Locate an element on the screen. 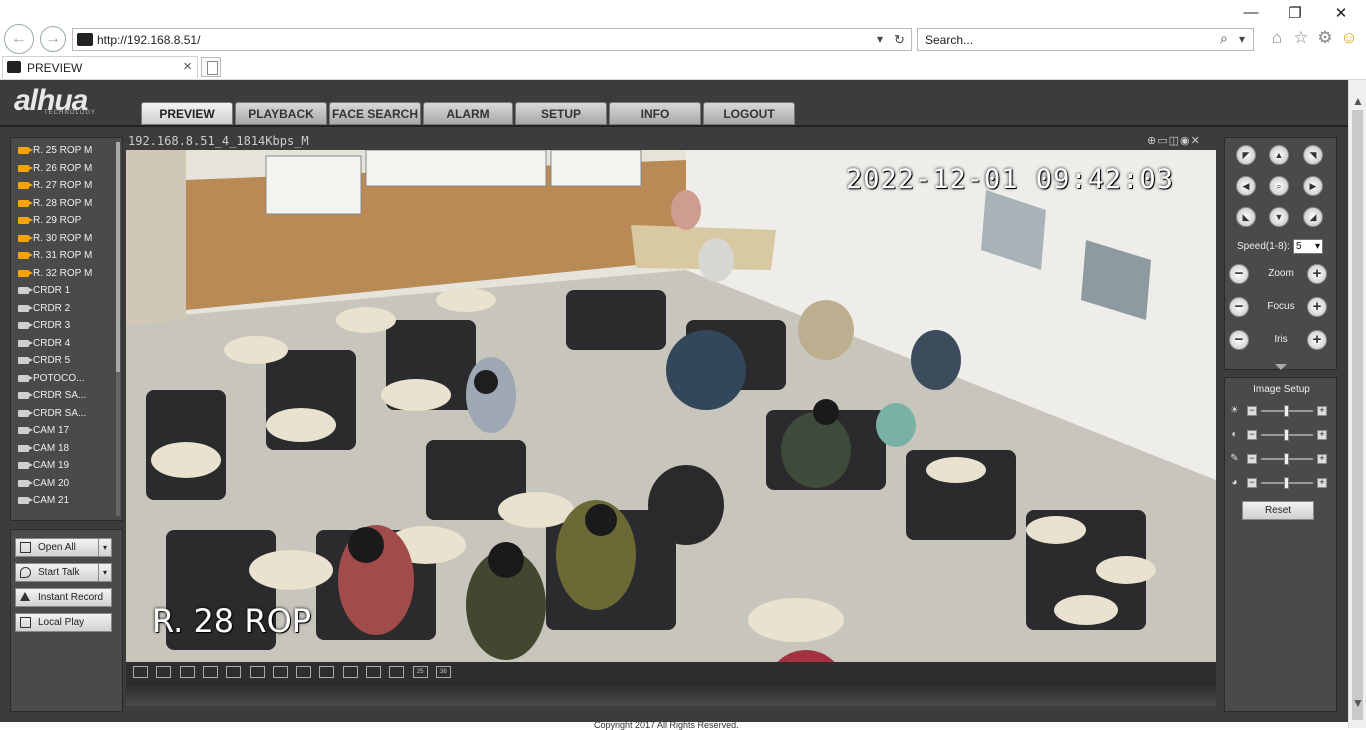 The image size is (1366, 730). search-icon: ⌕ is located at coordinates (1224, 38).